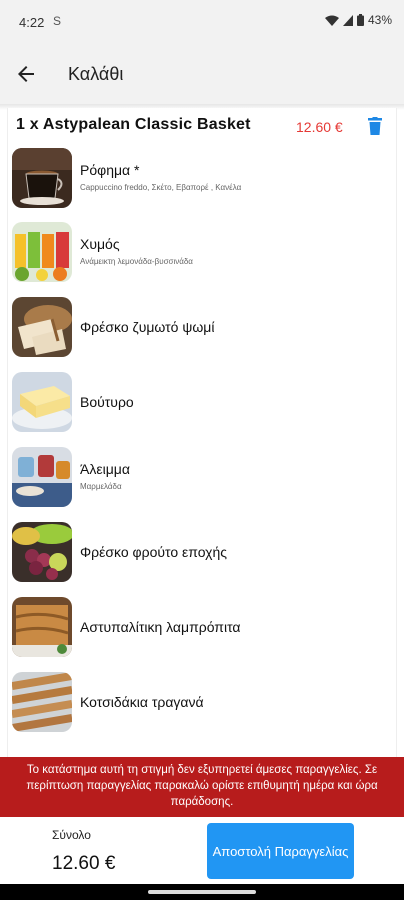  I want to click on list-item: Χυμός Ανάμεικτη λεμονάδα-βυσσινάδα, so click(202, 253).